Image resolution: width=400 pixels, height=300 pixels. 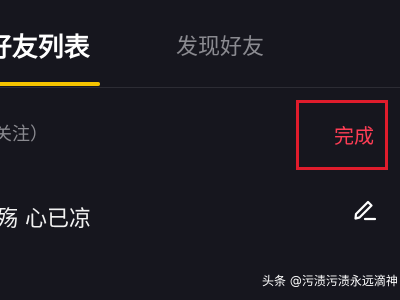 I want to click on watermark: 头条 @污渍污渍永远滴神, so click(x=330, y=281).